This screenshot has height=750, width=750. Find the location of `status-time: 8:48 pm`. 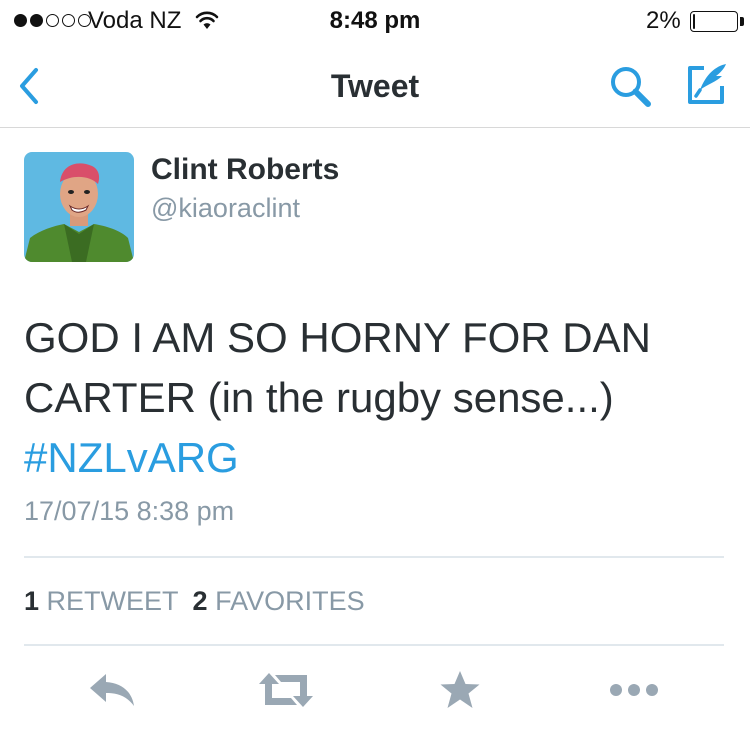

status-time: 8:48 pm is located at coordinates (375, 20).